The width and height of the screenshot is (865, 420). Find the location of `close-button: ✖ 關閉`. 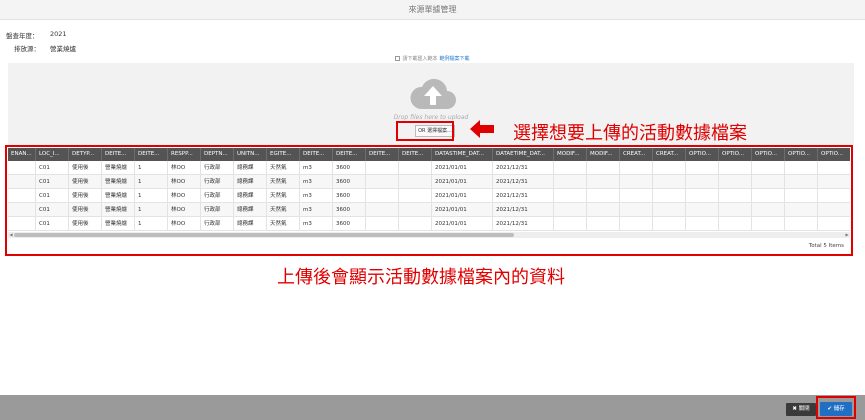

close-button: ✖ 關閉 is located at coordinates (801, 409).